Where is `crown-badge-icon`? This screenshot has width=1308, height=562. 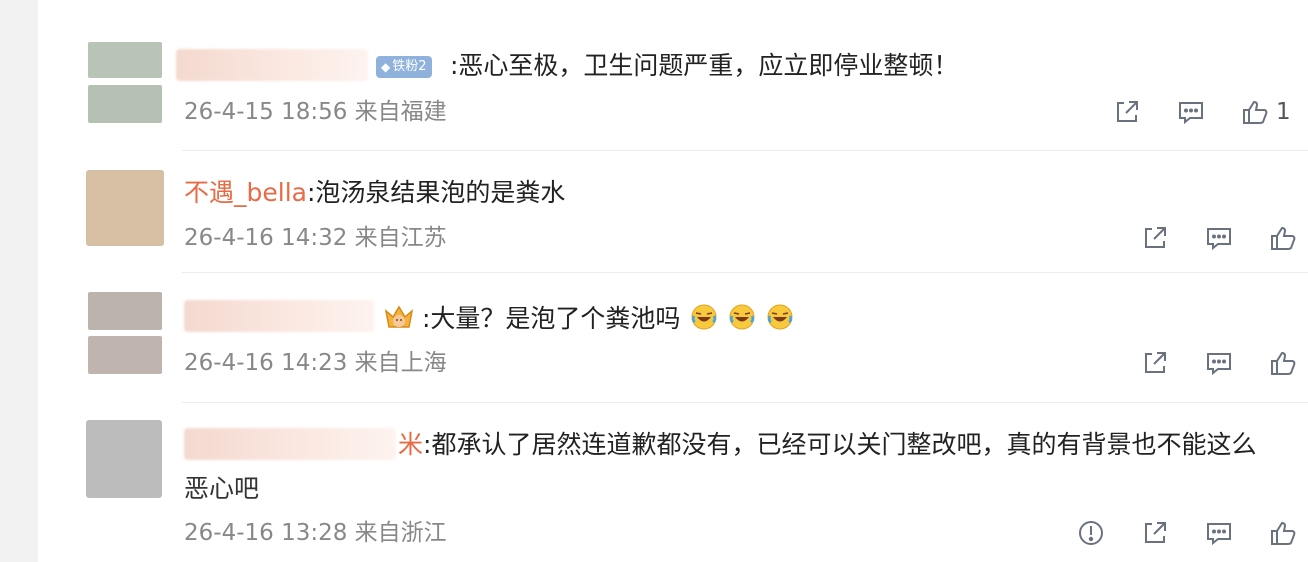 crown-badge-icon is located at coordinates (399, 317).